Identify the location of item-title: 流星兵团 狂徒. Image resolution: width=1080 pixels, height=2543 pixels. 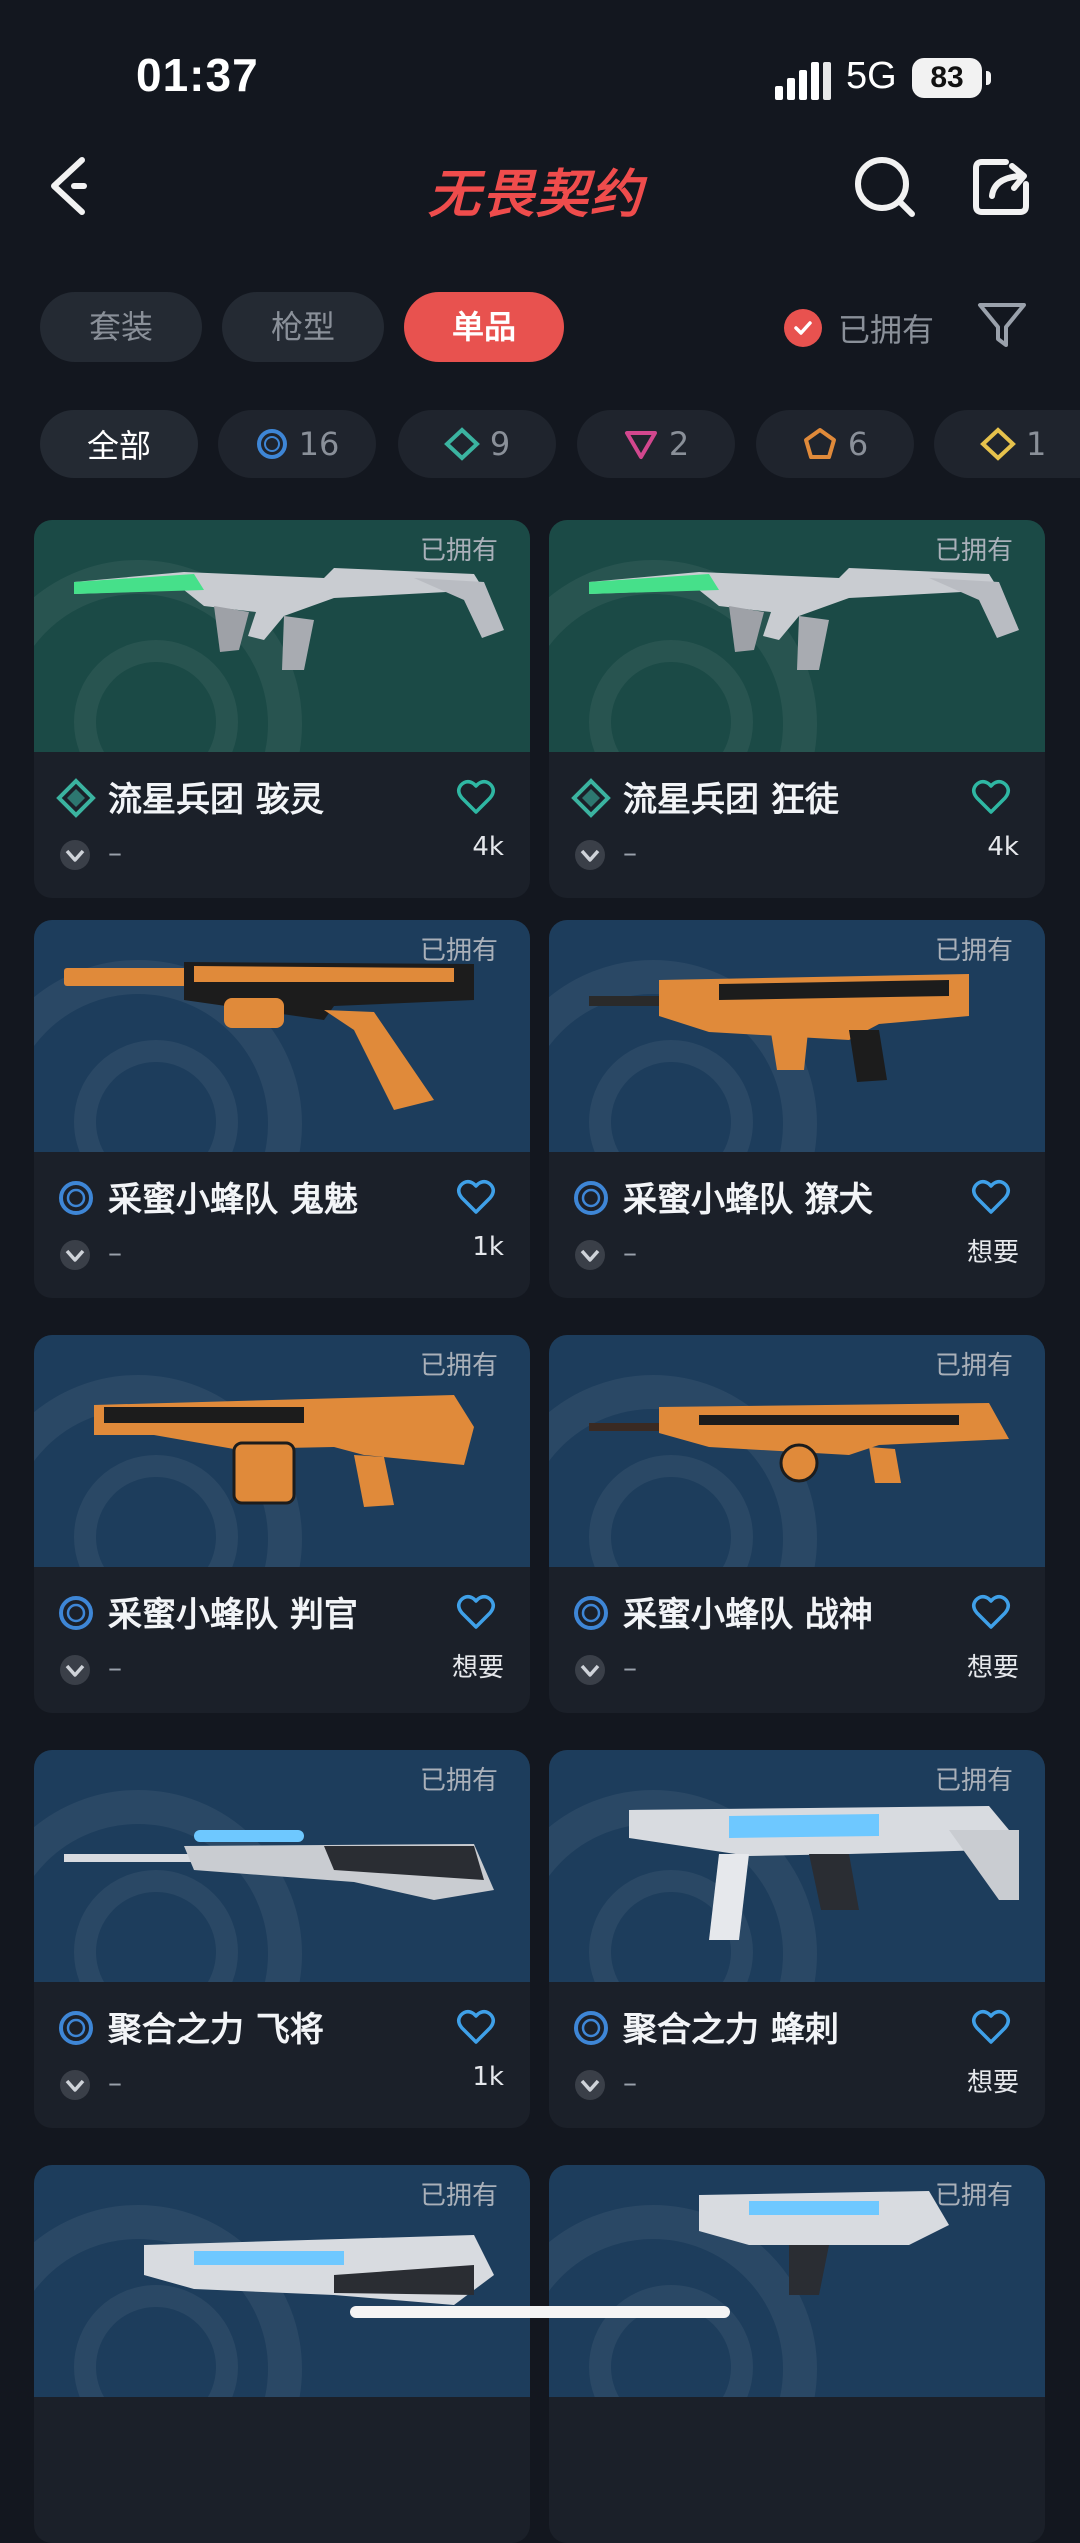
(731, 800).